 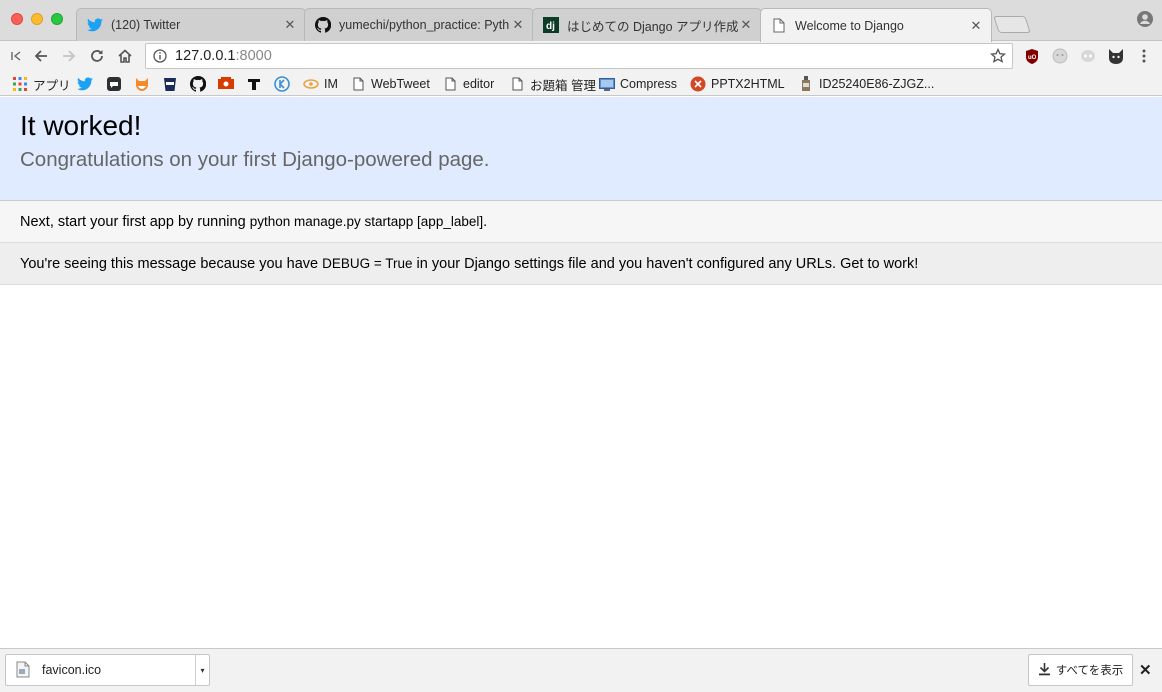 I want to click on bookmark-editor: editor, so click(x=468, y=84).